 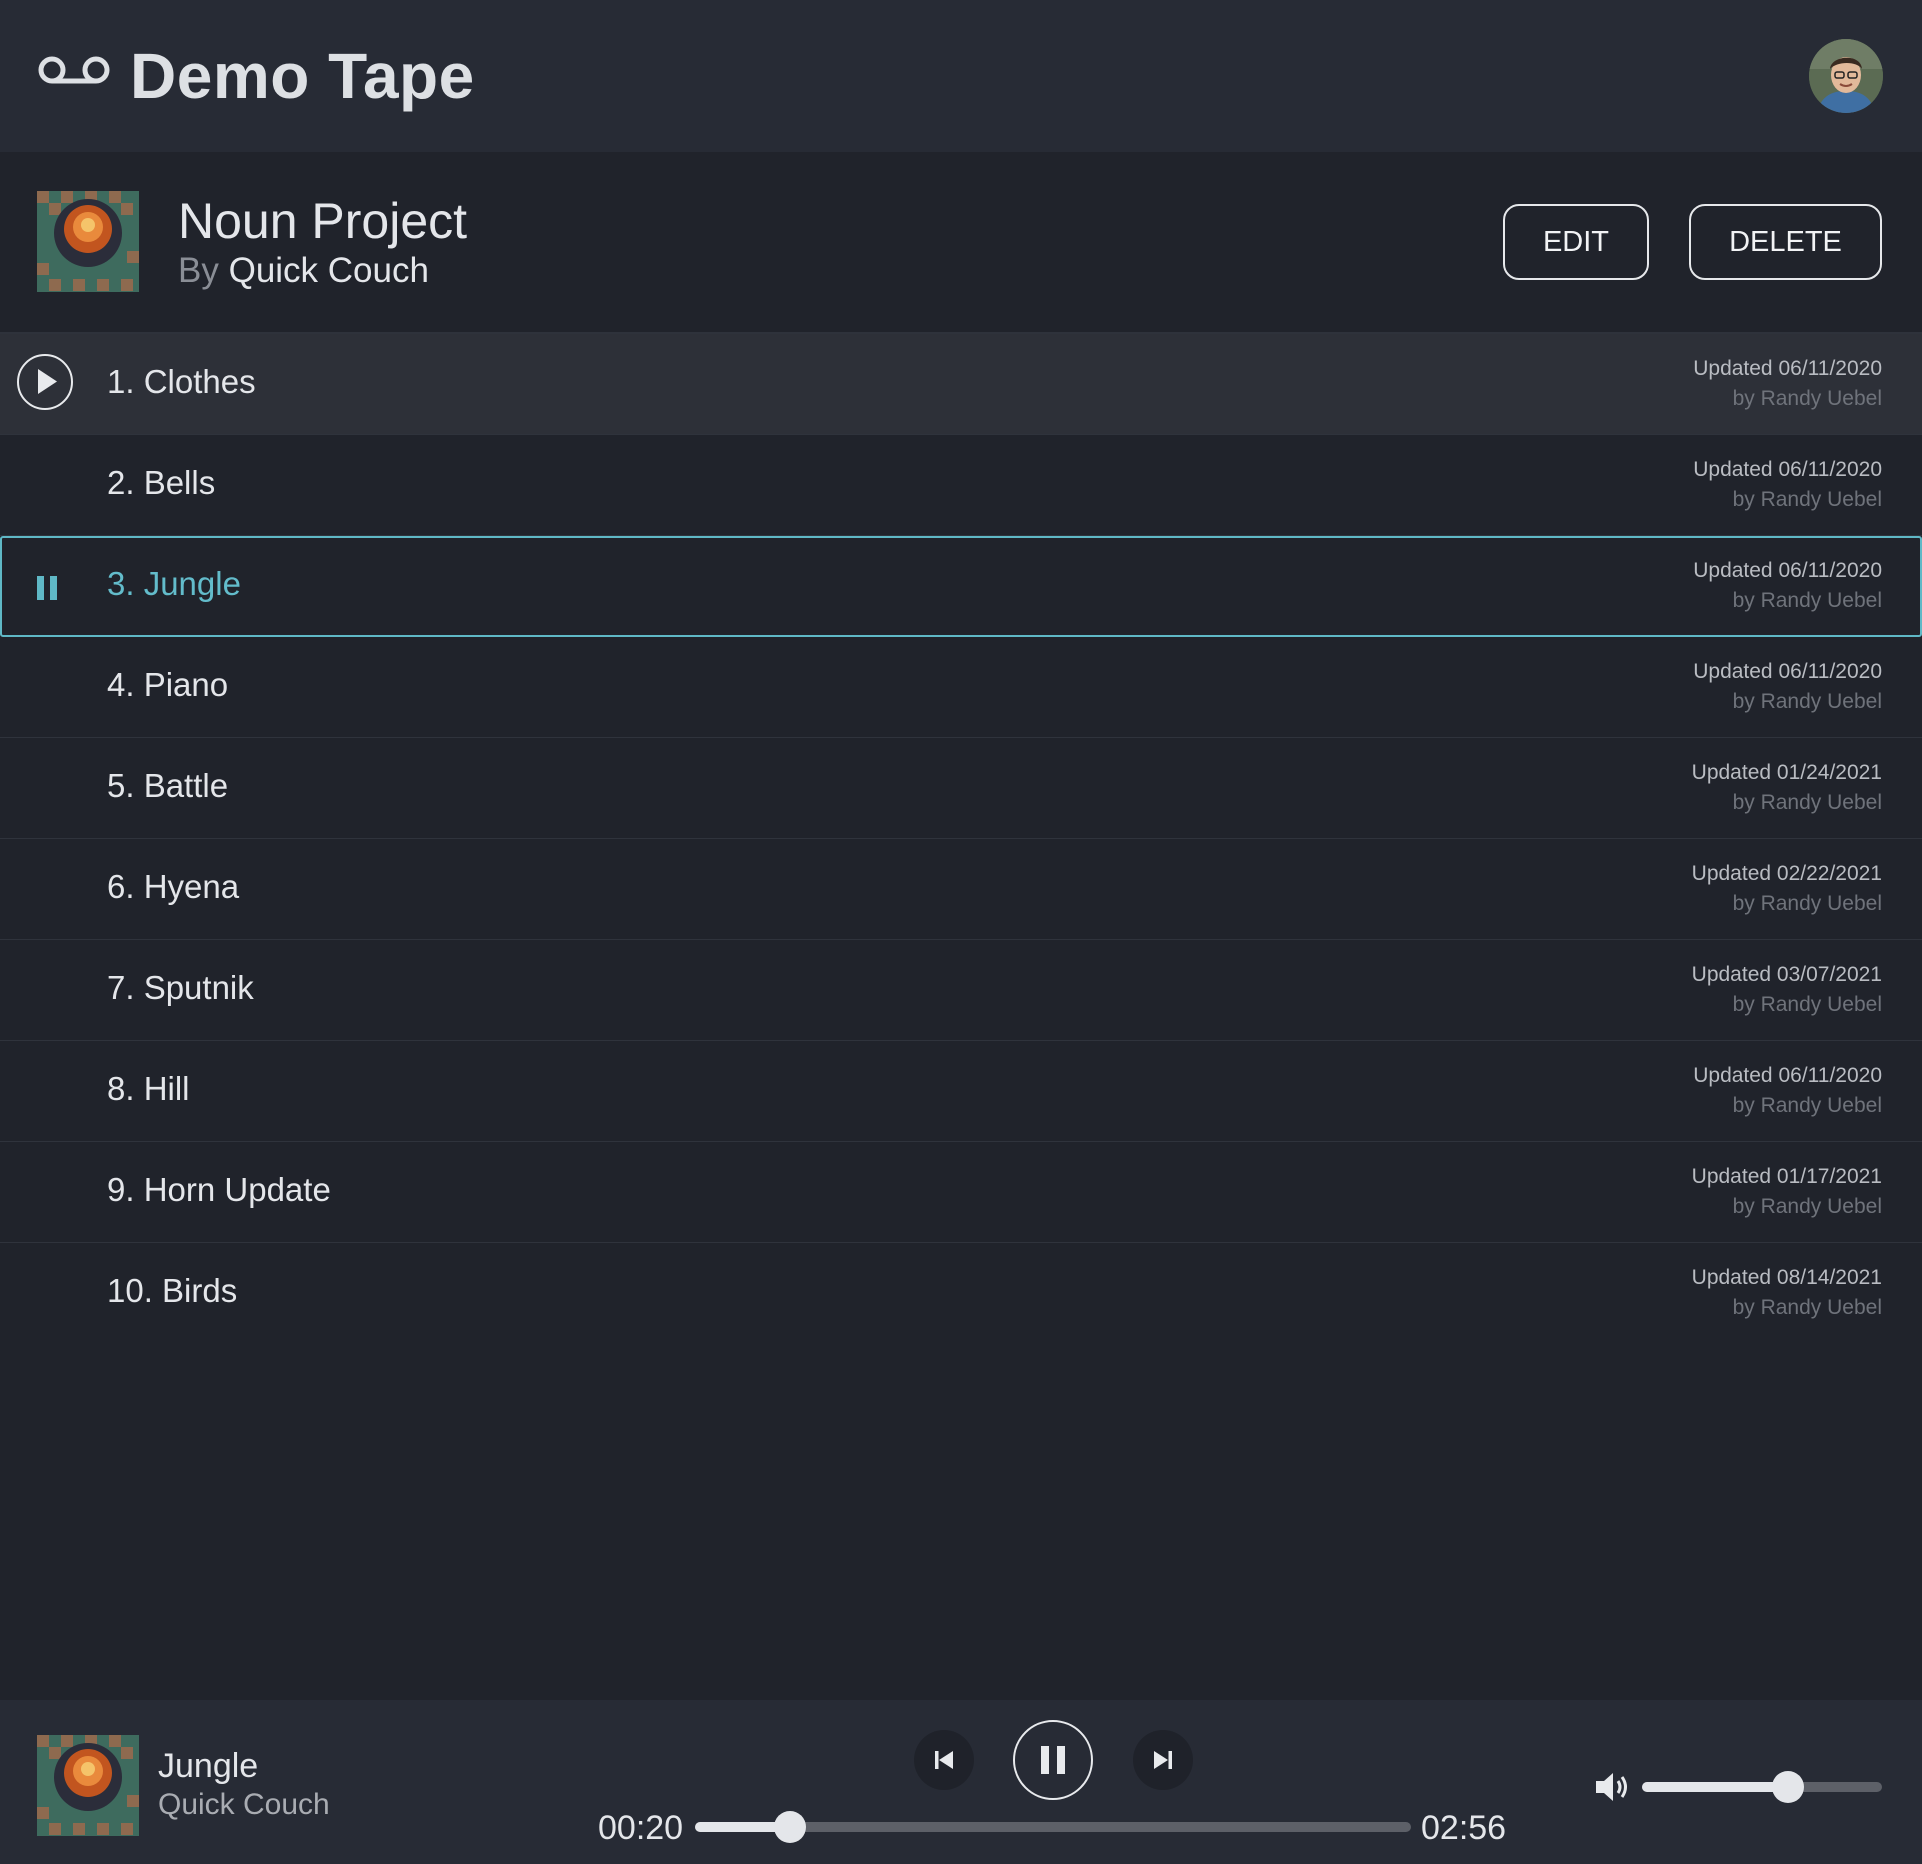 I want to click on track-title: 3. Jungle, so click(x=174, y=583).